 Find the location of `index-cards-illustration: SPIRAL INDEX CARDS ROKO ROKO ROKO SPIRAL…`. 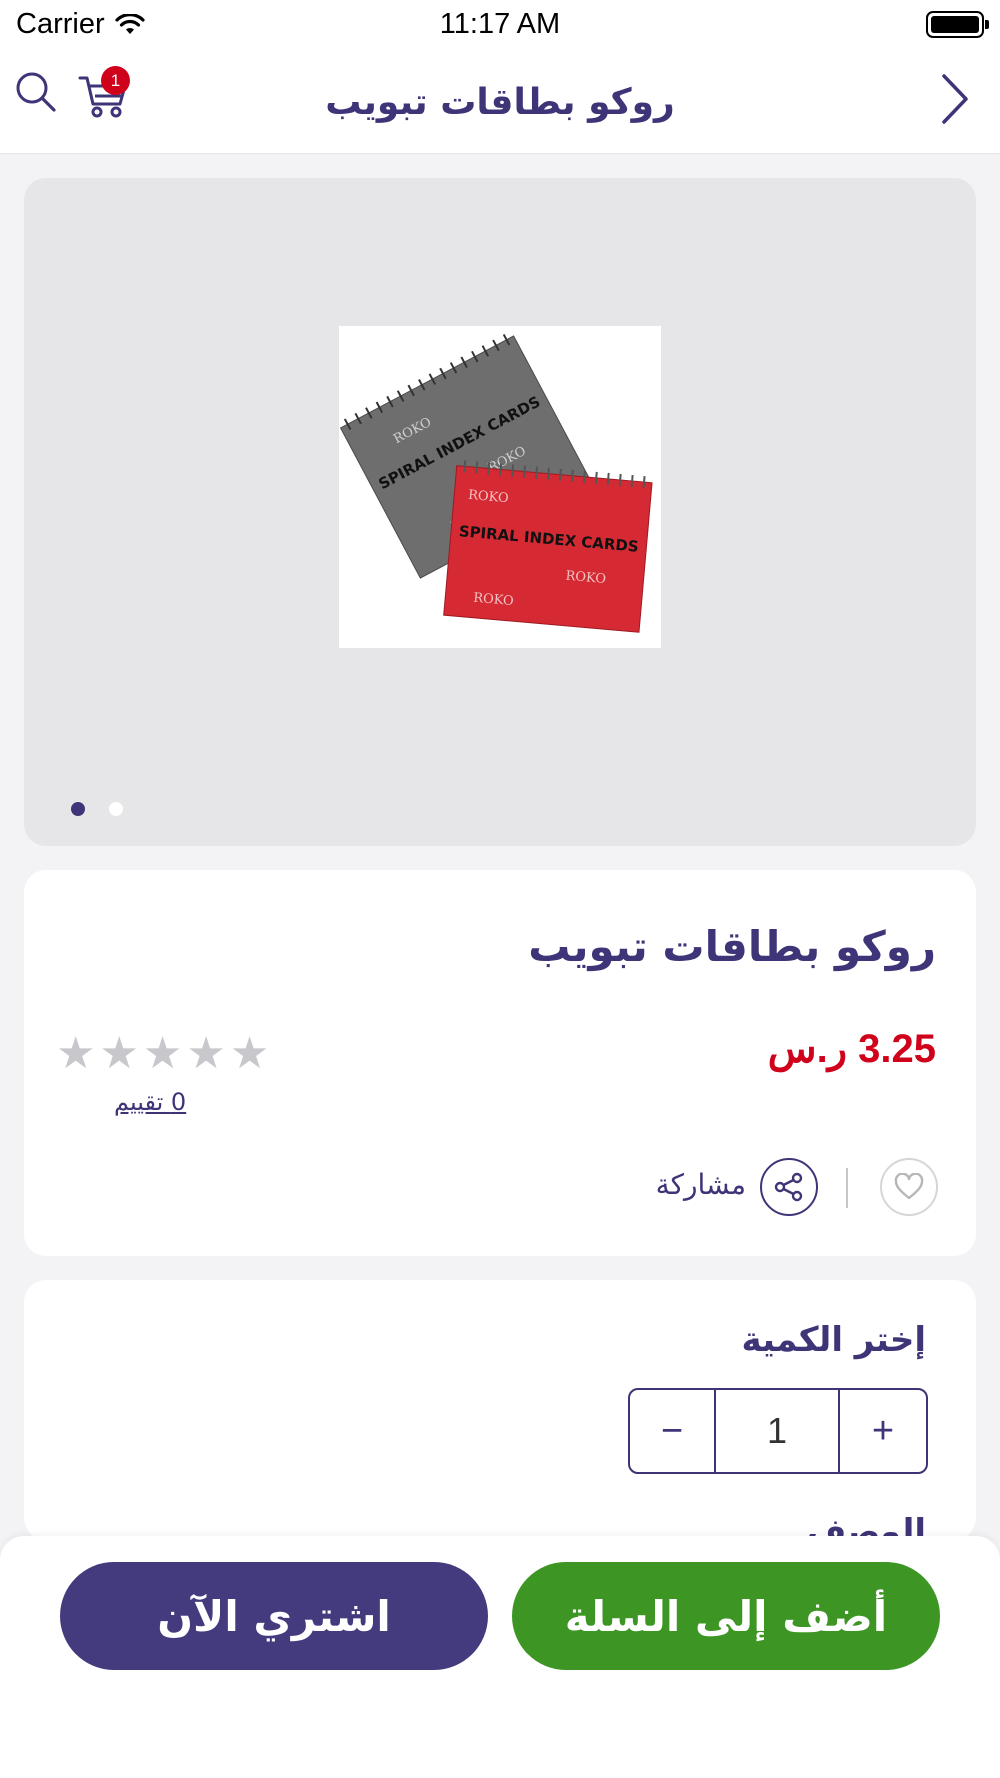

index-cards-illustration: SPIRAL INDEX CARDS ROKO ROKO ROKO SPIRAL… is located at coordinates (496, 483).